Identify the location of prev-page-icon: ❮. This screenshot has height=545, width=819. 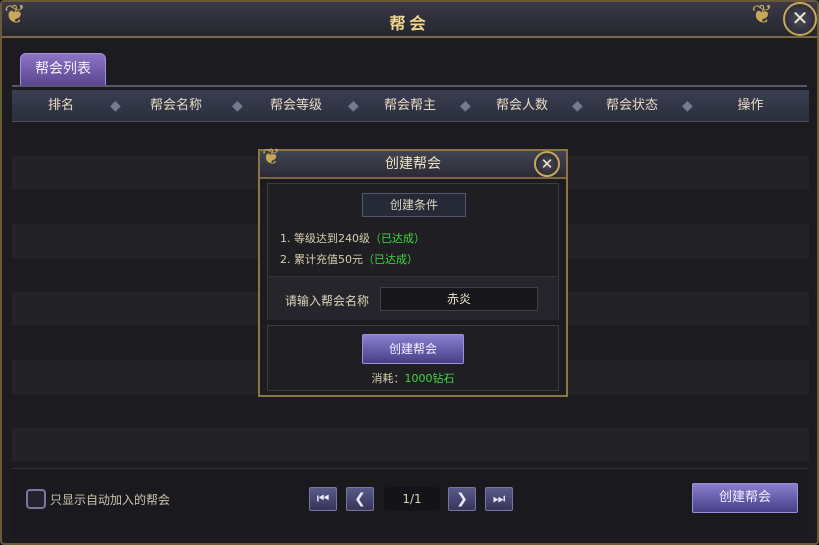
(360, 499).